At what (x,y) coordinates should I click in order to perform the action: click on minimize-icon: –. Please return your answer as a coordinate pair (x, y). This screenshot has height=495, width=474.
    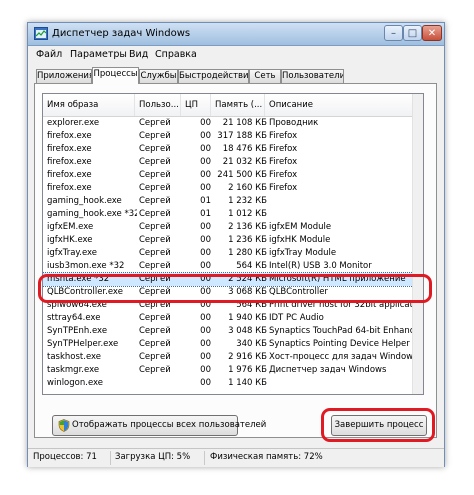
    Looking at the image, I should click on (393, 33).